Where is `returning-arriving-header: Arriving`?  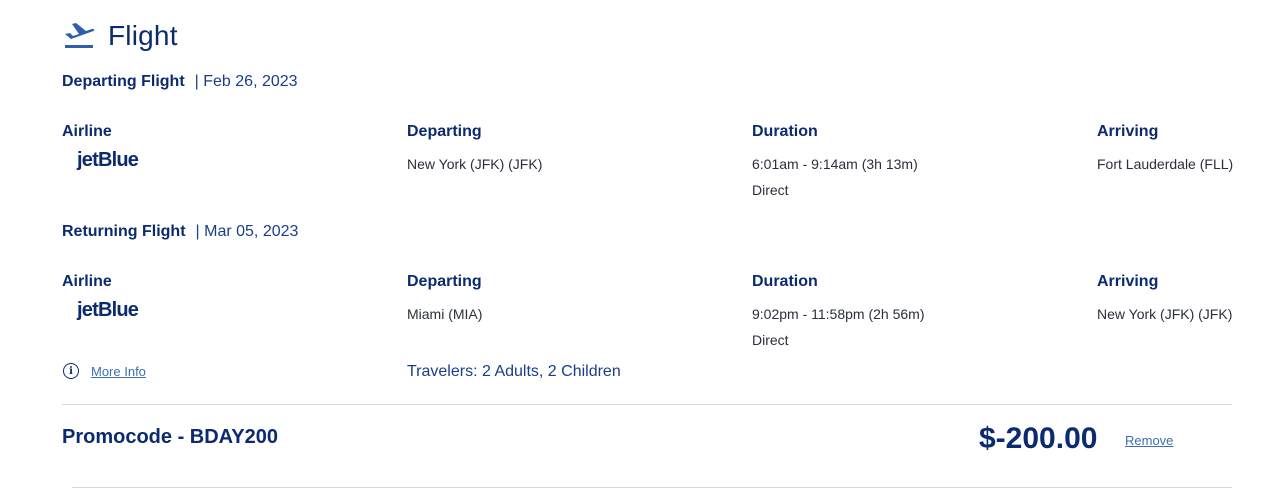
returning-arriving-header: Arriving is located at coordinates (1128, 281).